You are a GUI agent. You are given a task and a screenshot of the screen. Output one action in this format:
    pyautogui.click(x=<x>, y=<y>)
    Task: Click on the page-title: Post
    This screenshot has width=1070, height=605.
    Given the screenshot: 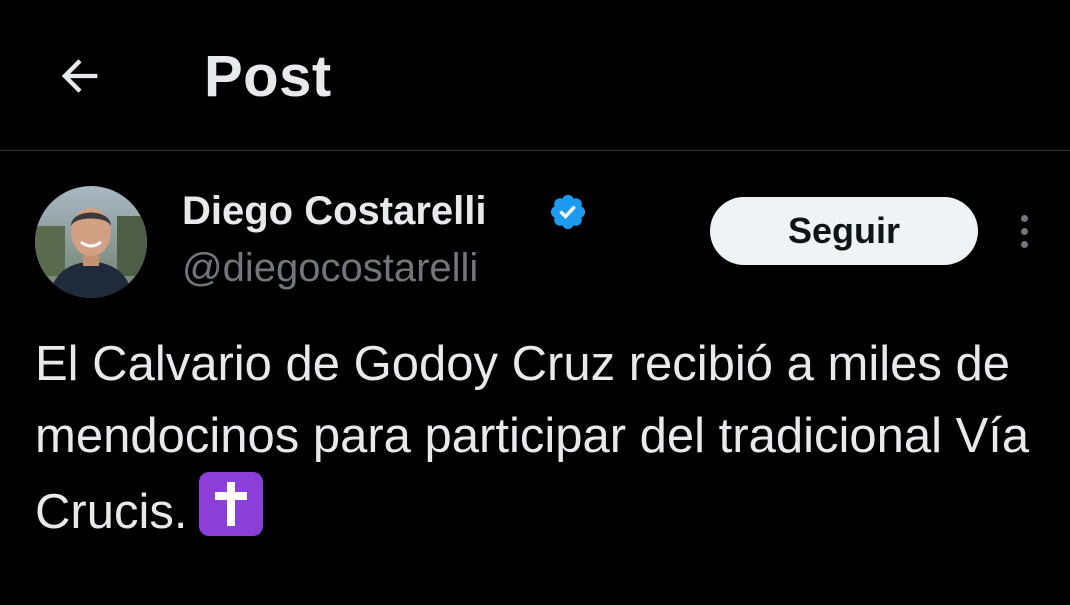 What is the action you would take?
    pyautogui.click(x=268, y=76)
    